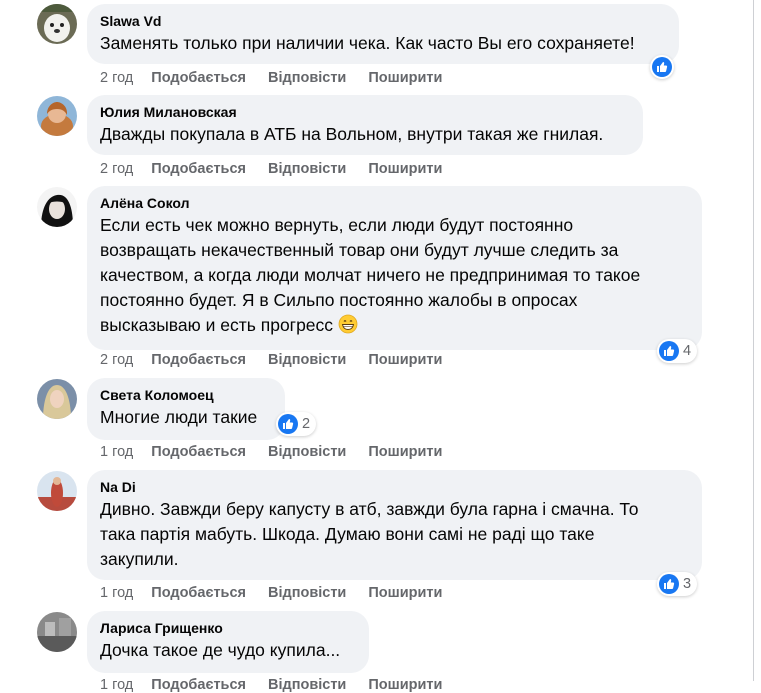 This screenshot has width=761, height=693. I want to click on comment-author: Лариса Грищенко, so click(228, 628).